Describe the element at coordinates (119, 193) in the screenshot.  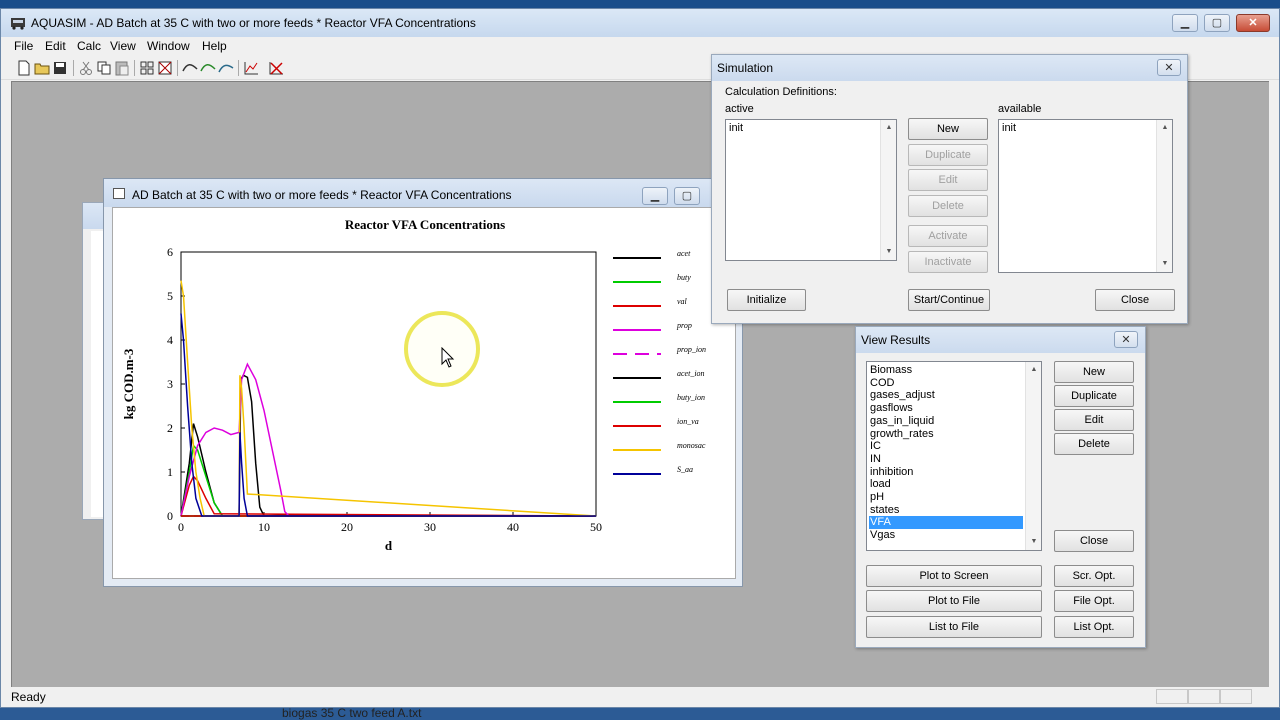
I see `plot-window-icon` at that location.